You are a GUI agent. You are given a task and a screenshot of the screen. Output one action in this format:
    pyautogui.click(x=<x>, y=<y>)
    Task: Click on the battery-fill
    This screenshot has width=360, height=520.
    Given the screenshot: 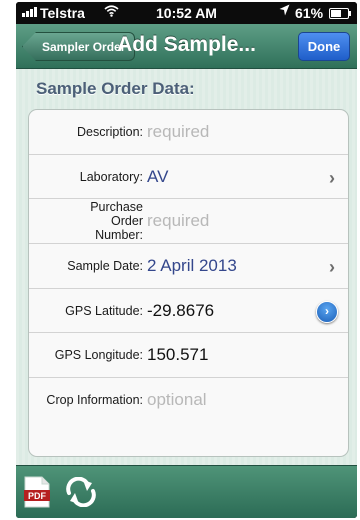 What is the action you would take?
    pyautogui.click(x=336, y=13)
    